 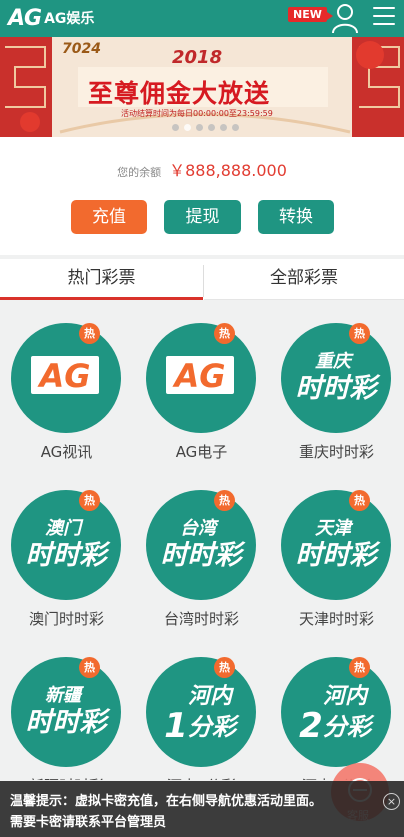 What do you see at coordinates (139, 172) in the screenshot?
I see `balance-label: 您的余额` at bounding box center [139, 172].